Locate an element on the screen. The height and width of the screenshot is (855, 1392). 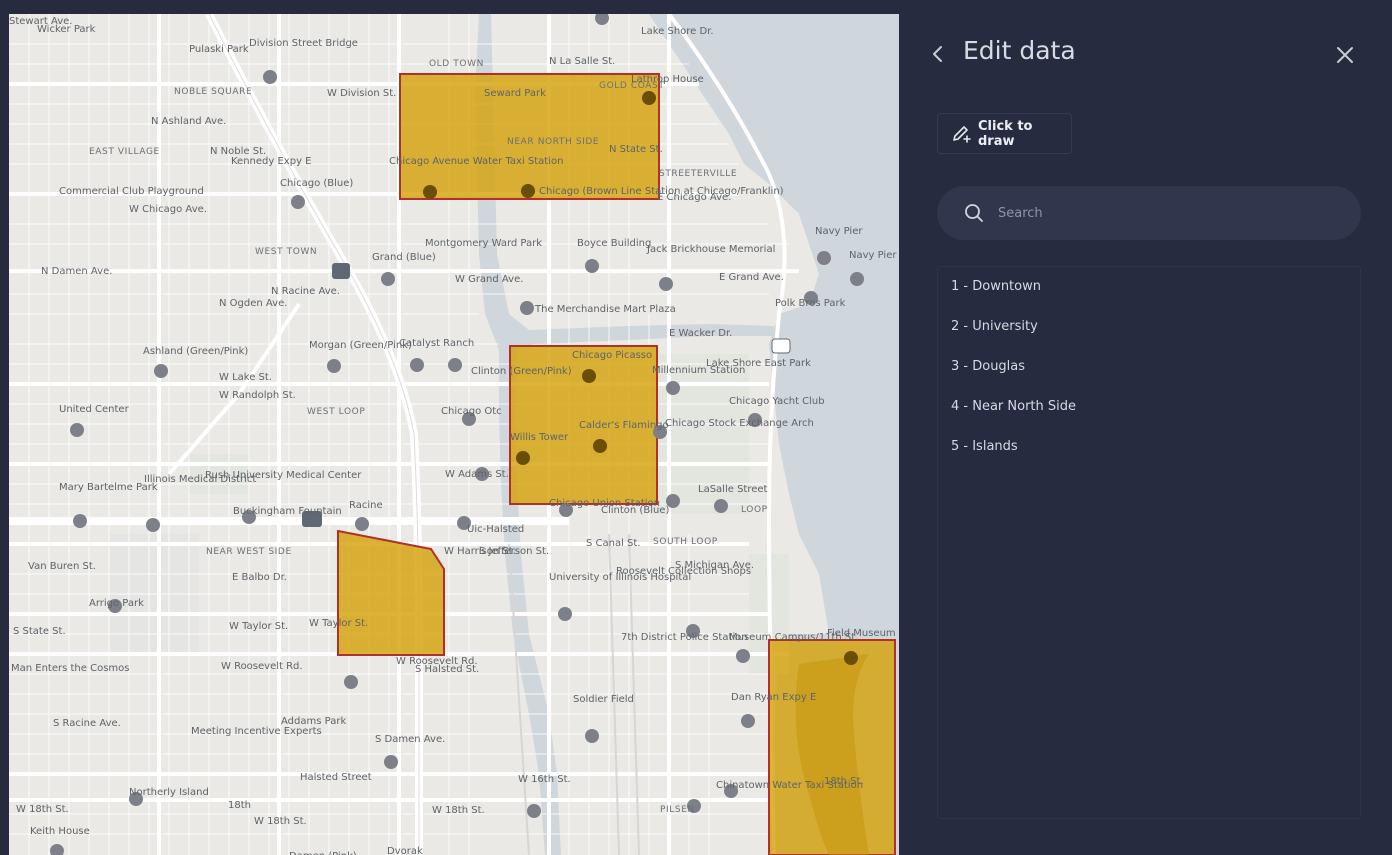
map-label: LOOP is located at coordinates (754, 510).